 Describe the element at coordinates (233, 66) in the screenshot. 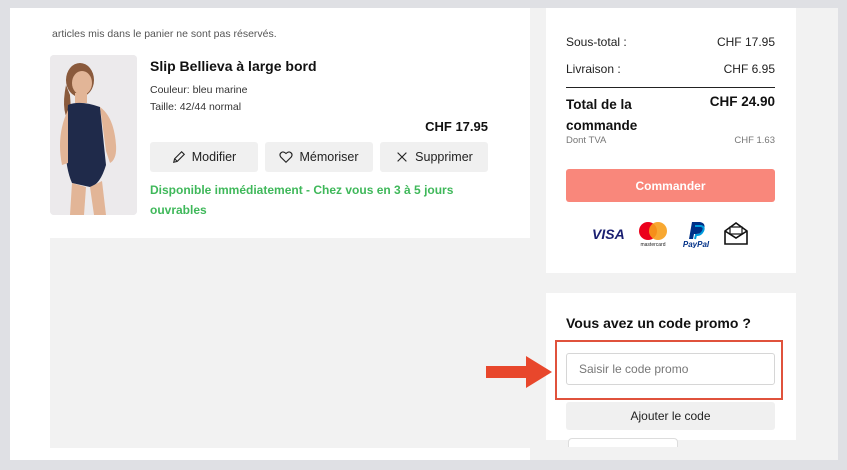

I see `product-title: Slip Bellieva à large bord` at that location.